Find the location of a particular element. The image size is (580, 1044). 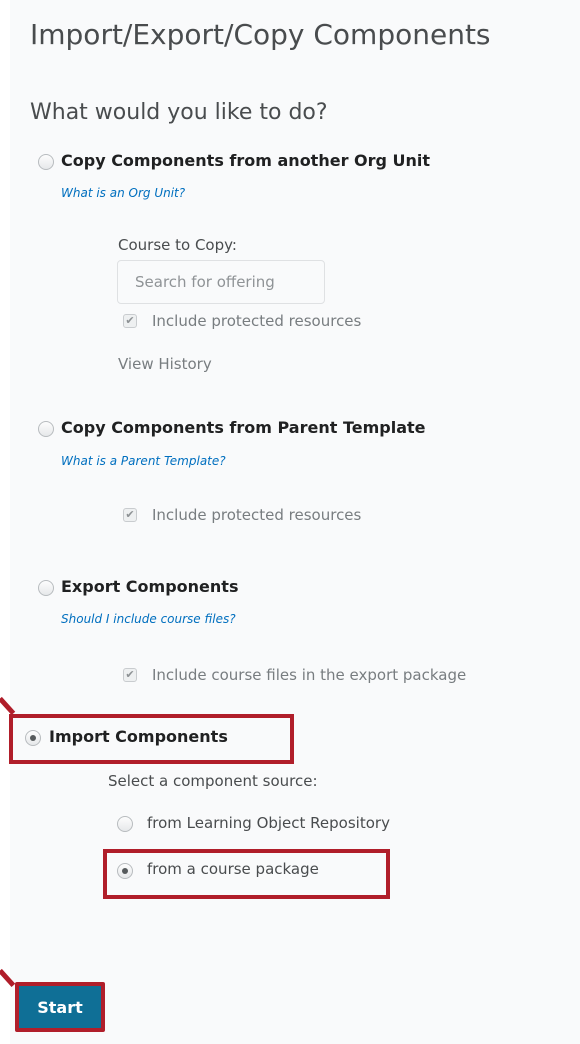

search-offering-input is located at coordinates (221, 282).